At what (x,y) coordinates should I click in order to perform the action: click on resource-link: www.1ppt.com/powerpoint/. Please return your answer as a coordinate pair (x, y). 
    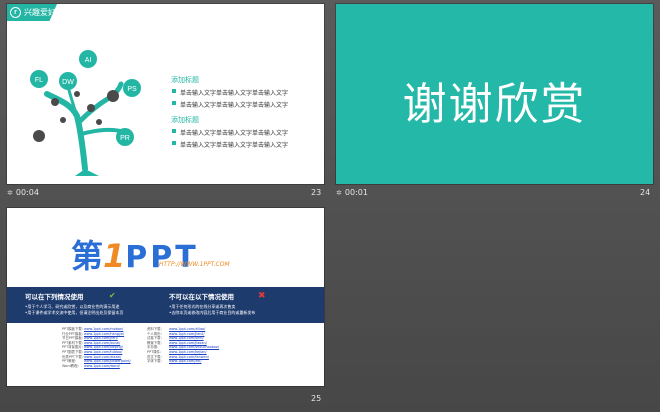
    Looking at the image, I should click on (107, 361).